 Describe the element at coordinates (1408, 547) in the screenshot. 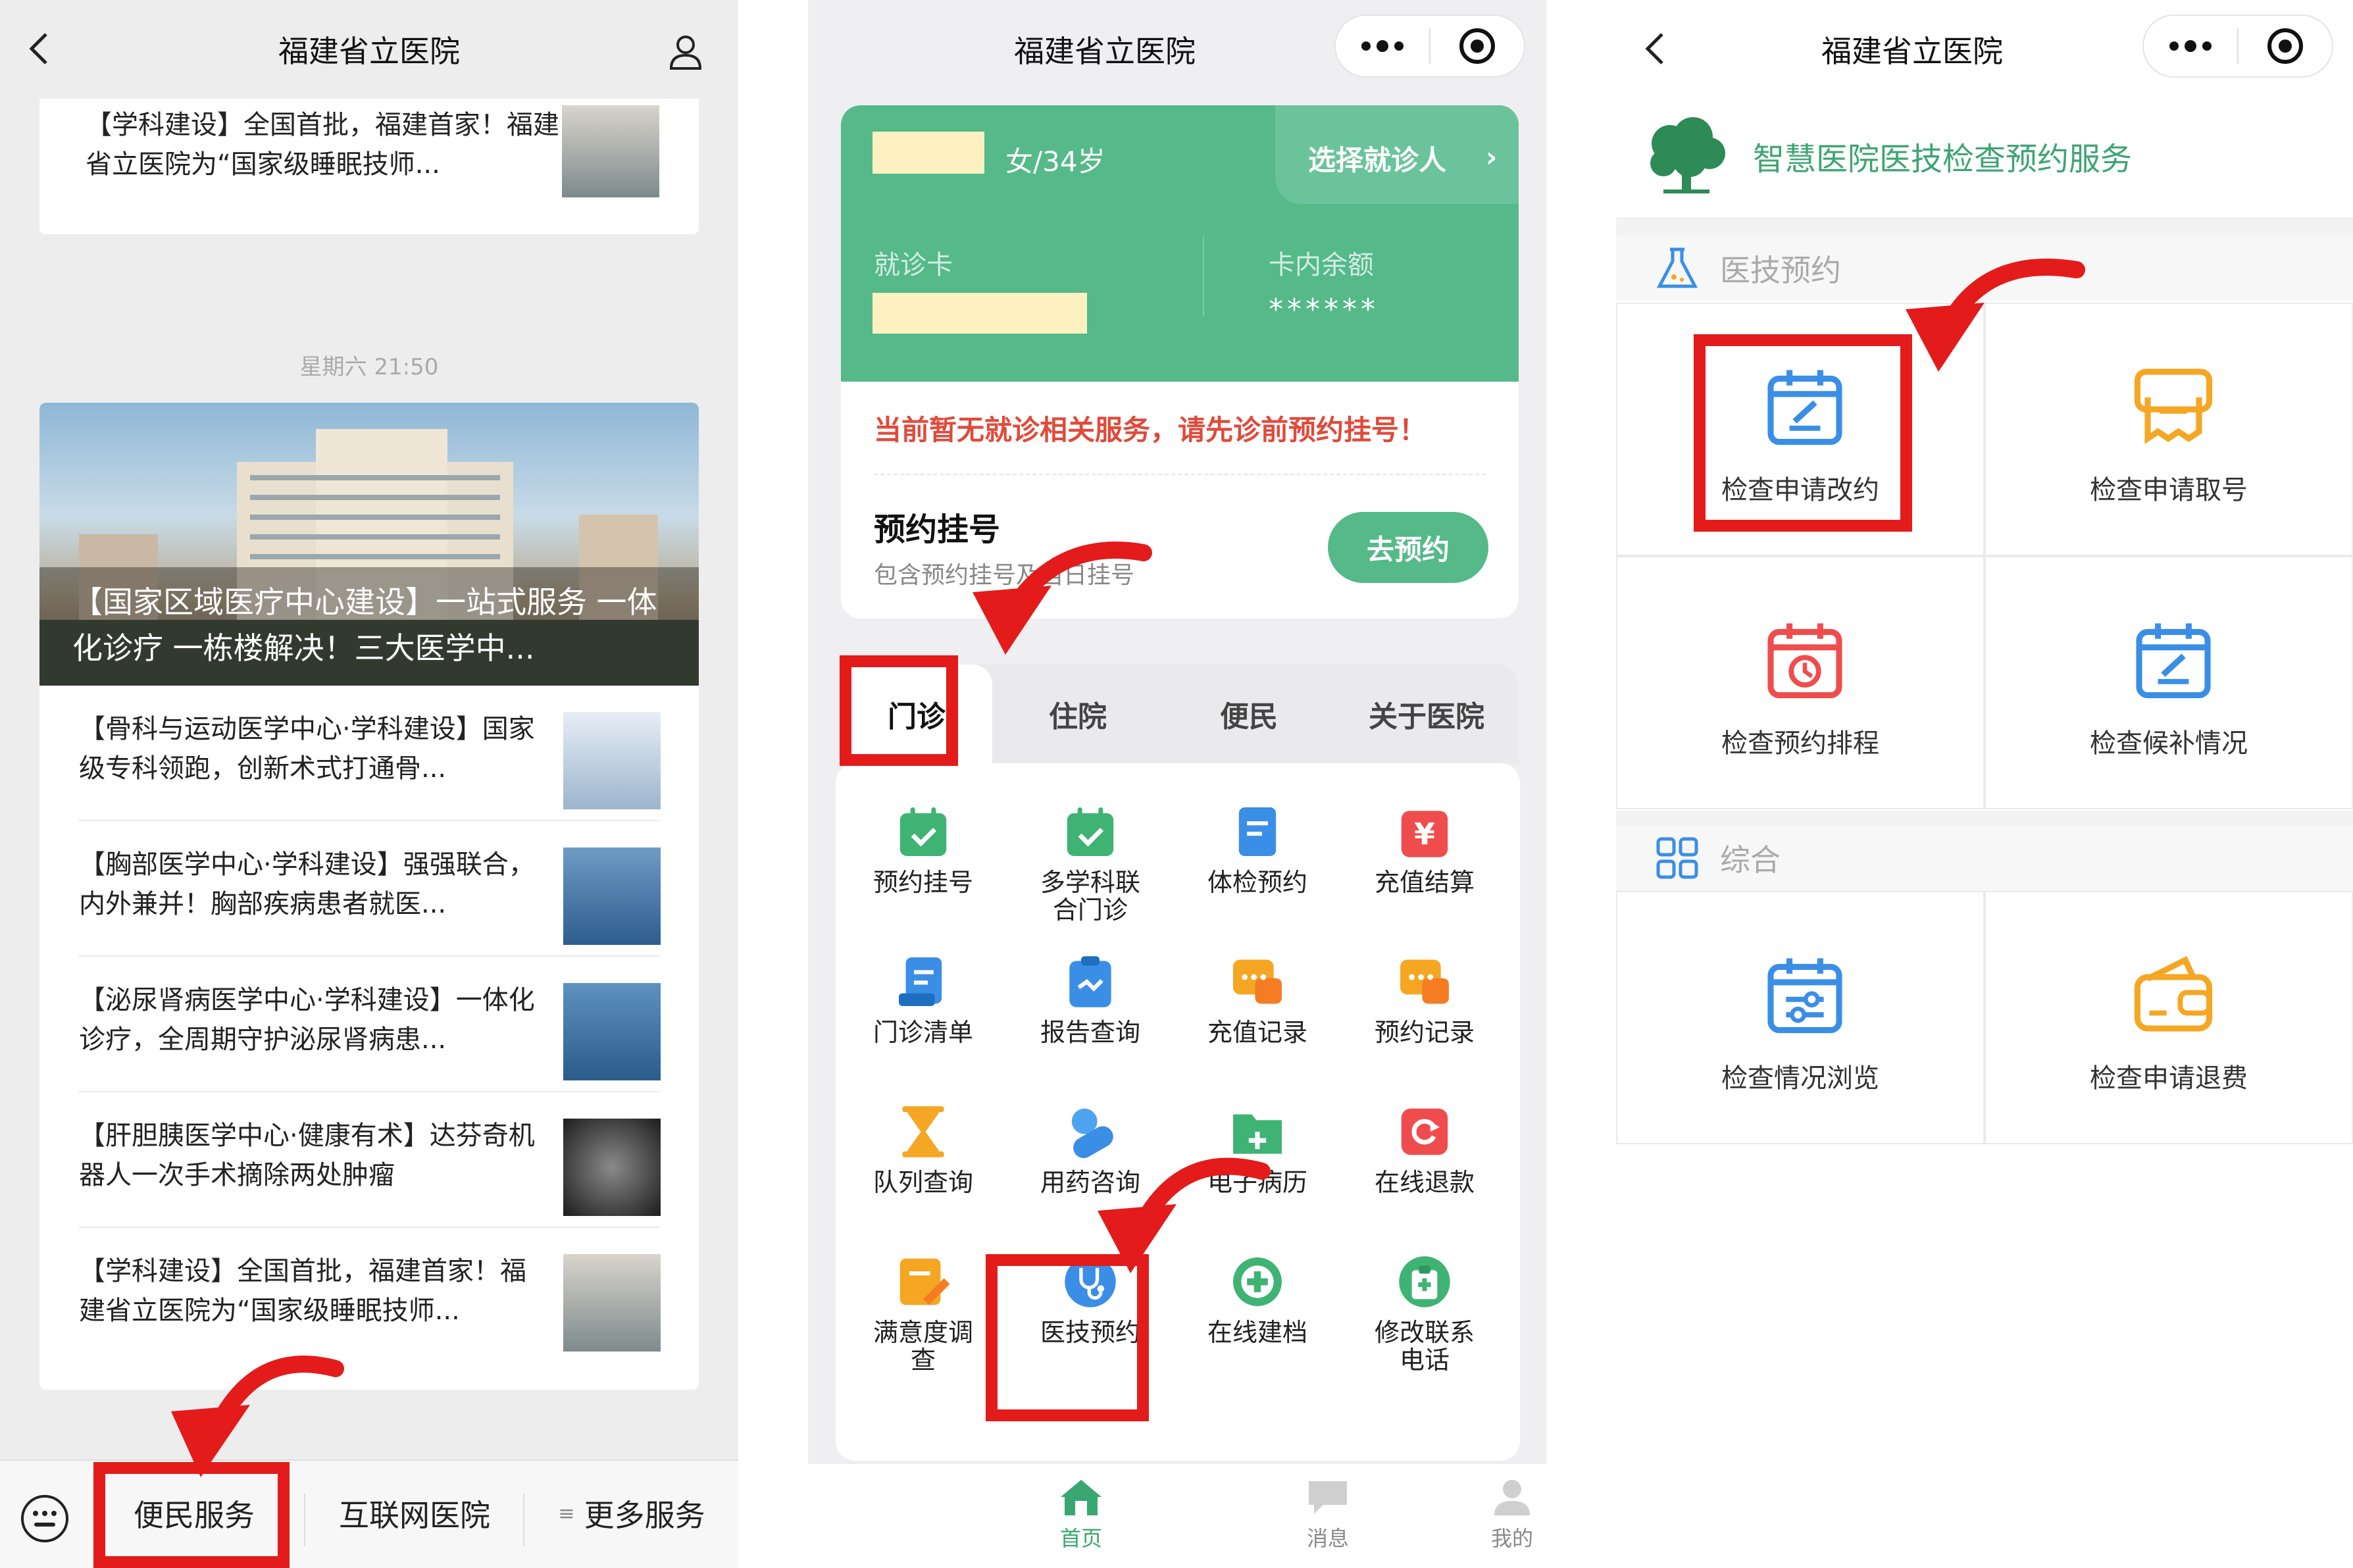

I see `go-book-button: 去预约` at that location.